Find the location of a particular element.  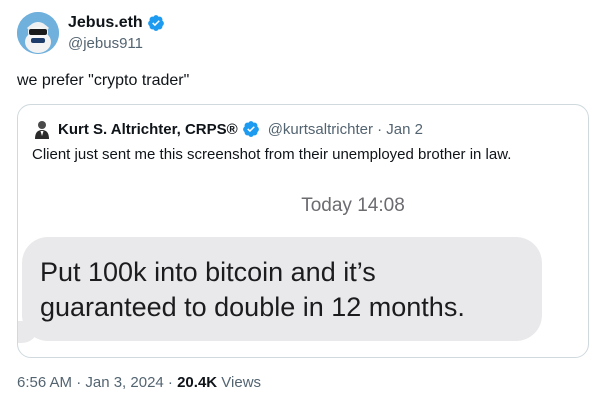

author-name-row: Jebus.eth is located at coordinates (116, 23).